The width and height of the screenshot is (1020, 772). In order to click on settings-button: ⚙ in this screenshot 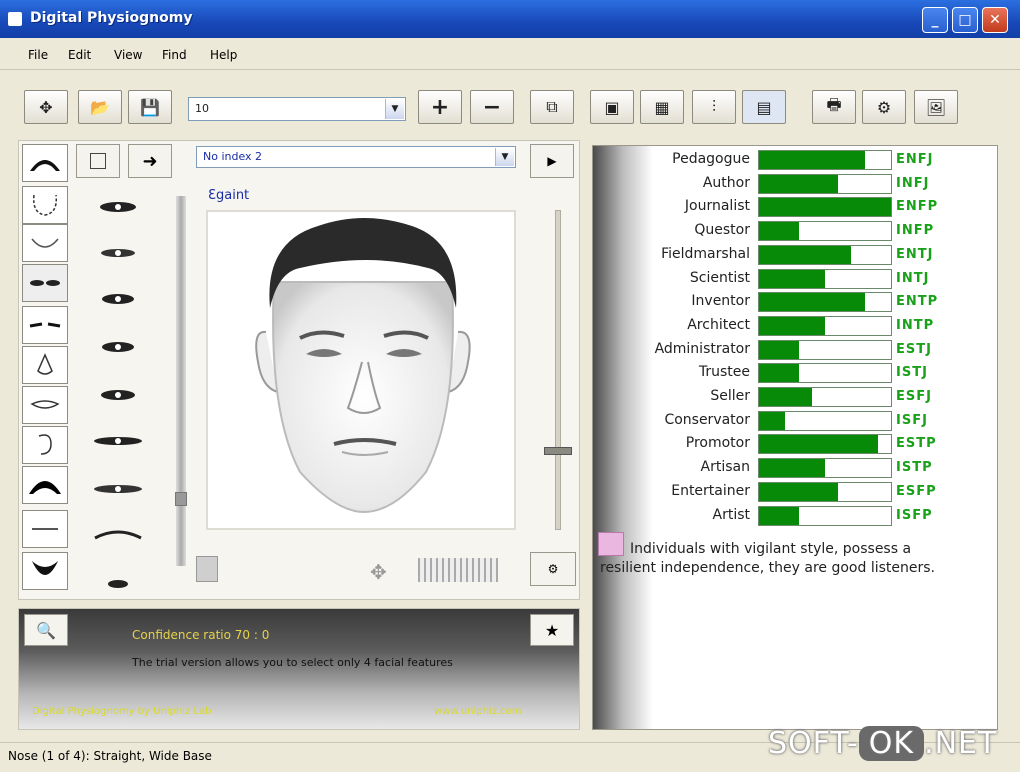, I will do `click(884, 107)`.